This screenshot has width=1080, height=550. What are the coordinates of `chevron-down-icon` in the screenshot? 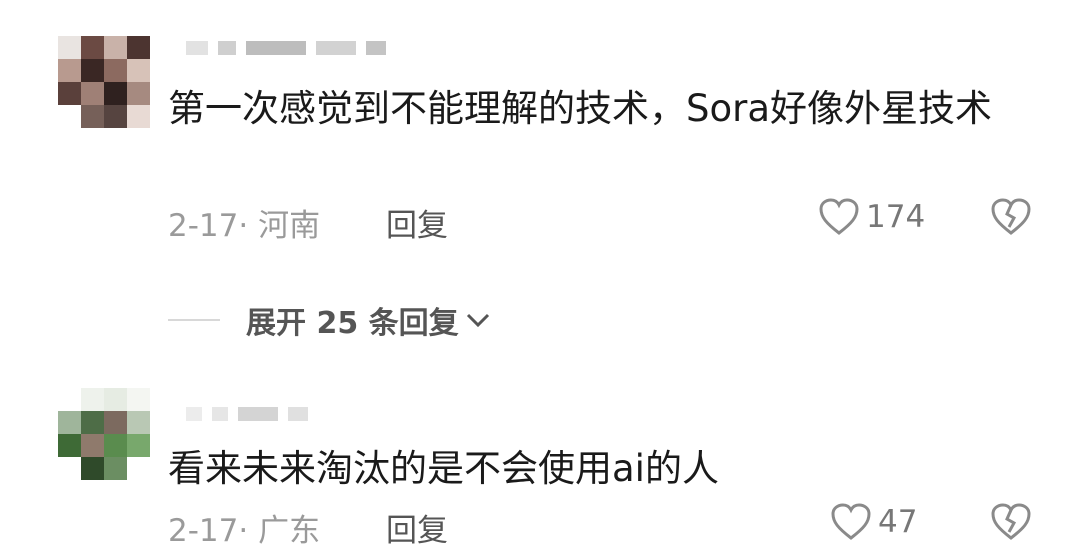 It's located at (477, 320).